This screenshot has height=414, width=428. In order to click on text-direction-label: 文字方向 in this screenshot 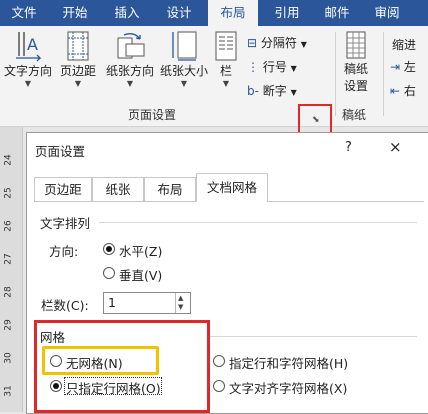, I will do `click(27, 71)`.